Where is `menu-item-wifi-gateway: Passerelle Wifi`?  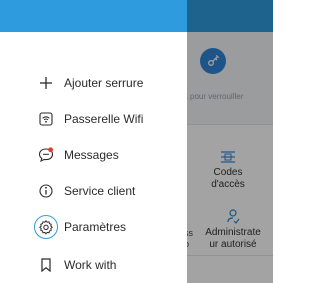 menu-item-wifi-gateway: Passerelle Wifi is located at coordinates (93, 119).